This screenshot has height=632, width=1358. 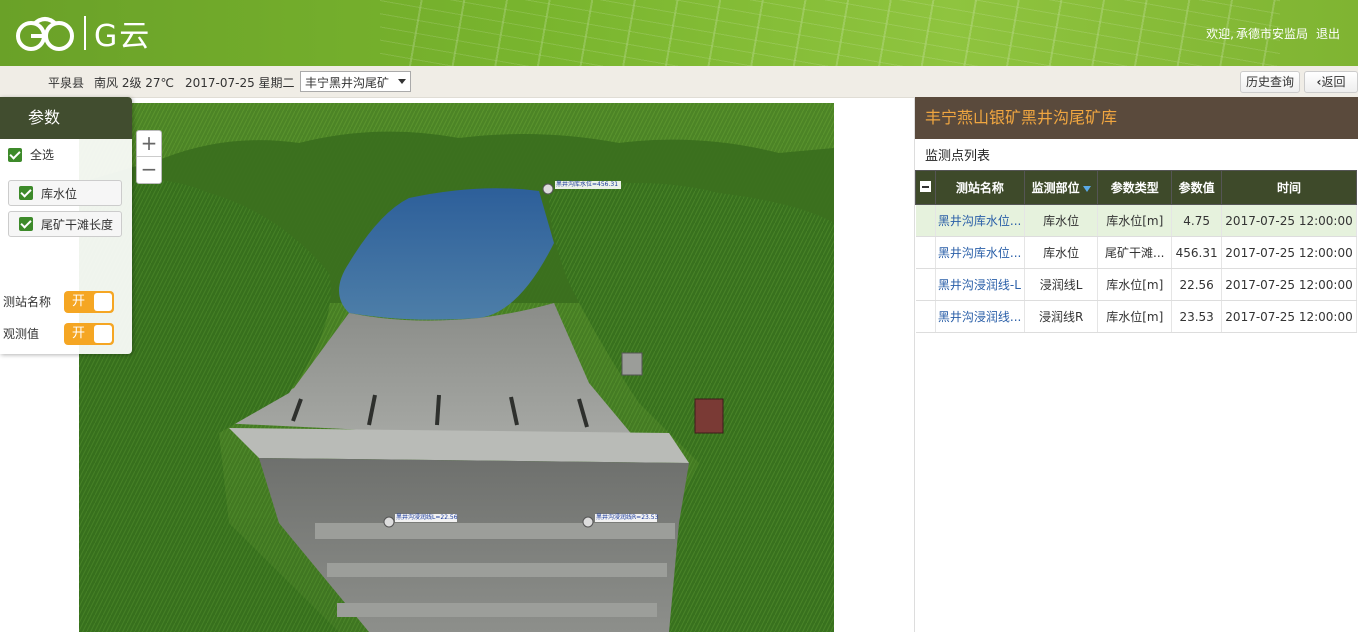 I want to click on zoom-control: + −, so click(x=149, y=157).